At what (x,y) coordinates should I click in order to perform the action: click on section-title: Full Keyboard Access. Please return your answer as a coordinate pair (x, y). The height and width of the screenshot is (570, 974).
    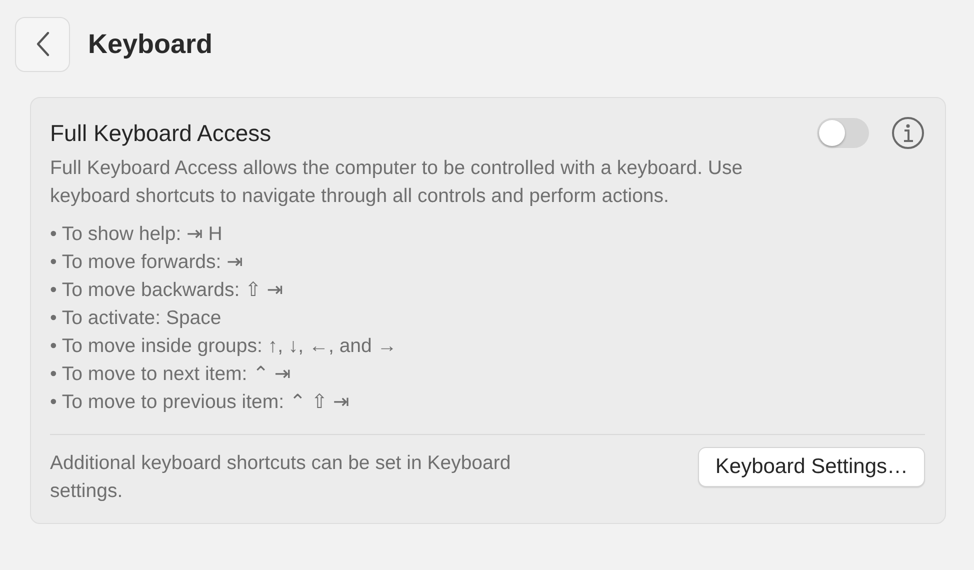
    Looking at the image, I should click on (161, 133).